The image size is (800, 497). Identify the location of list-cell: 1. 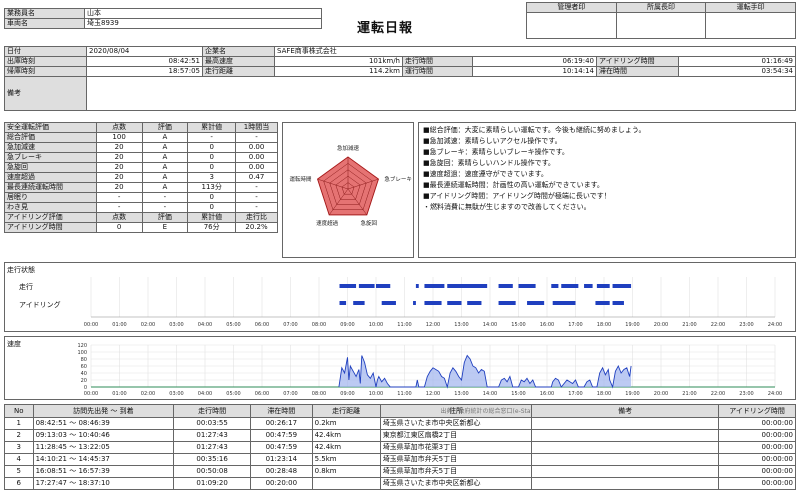
(19, 423).